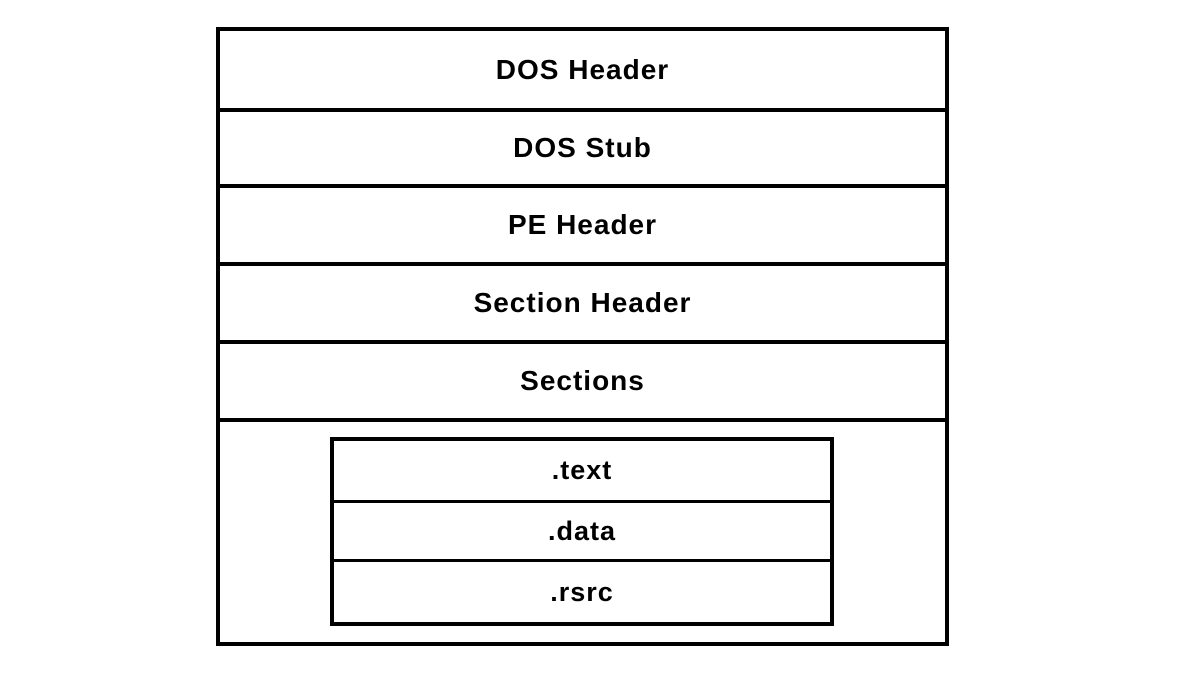 This screenshot has width=1200, height=675. What do you see at coordinates (582, 305) in the screenshot?
I see `layer-section-header: Section Header` at bounding box center [582, 305].